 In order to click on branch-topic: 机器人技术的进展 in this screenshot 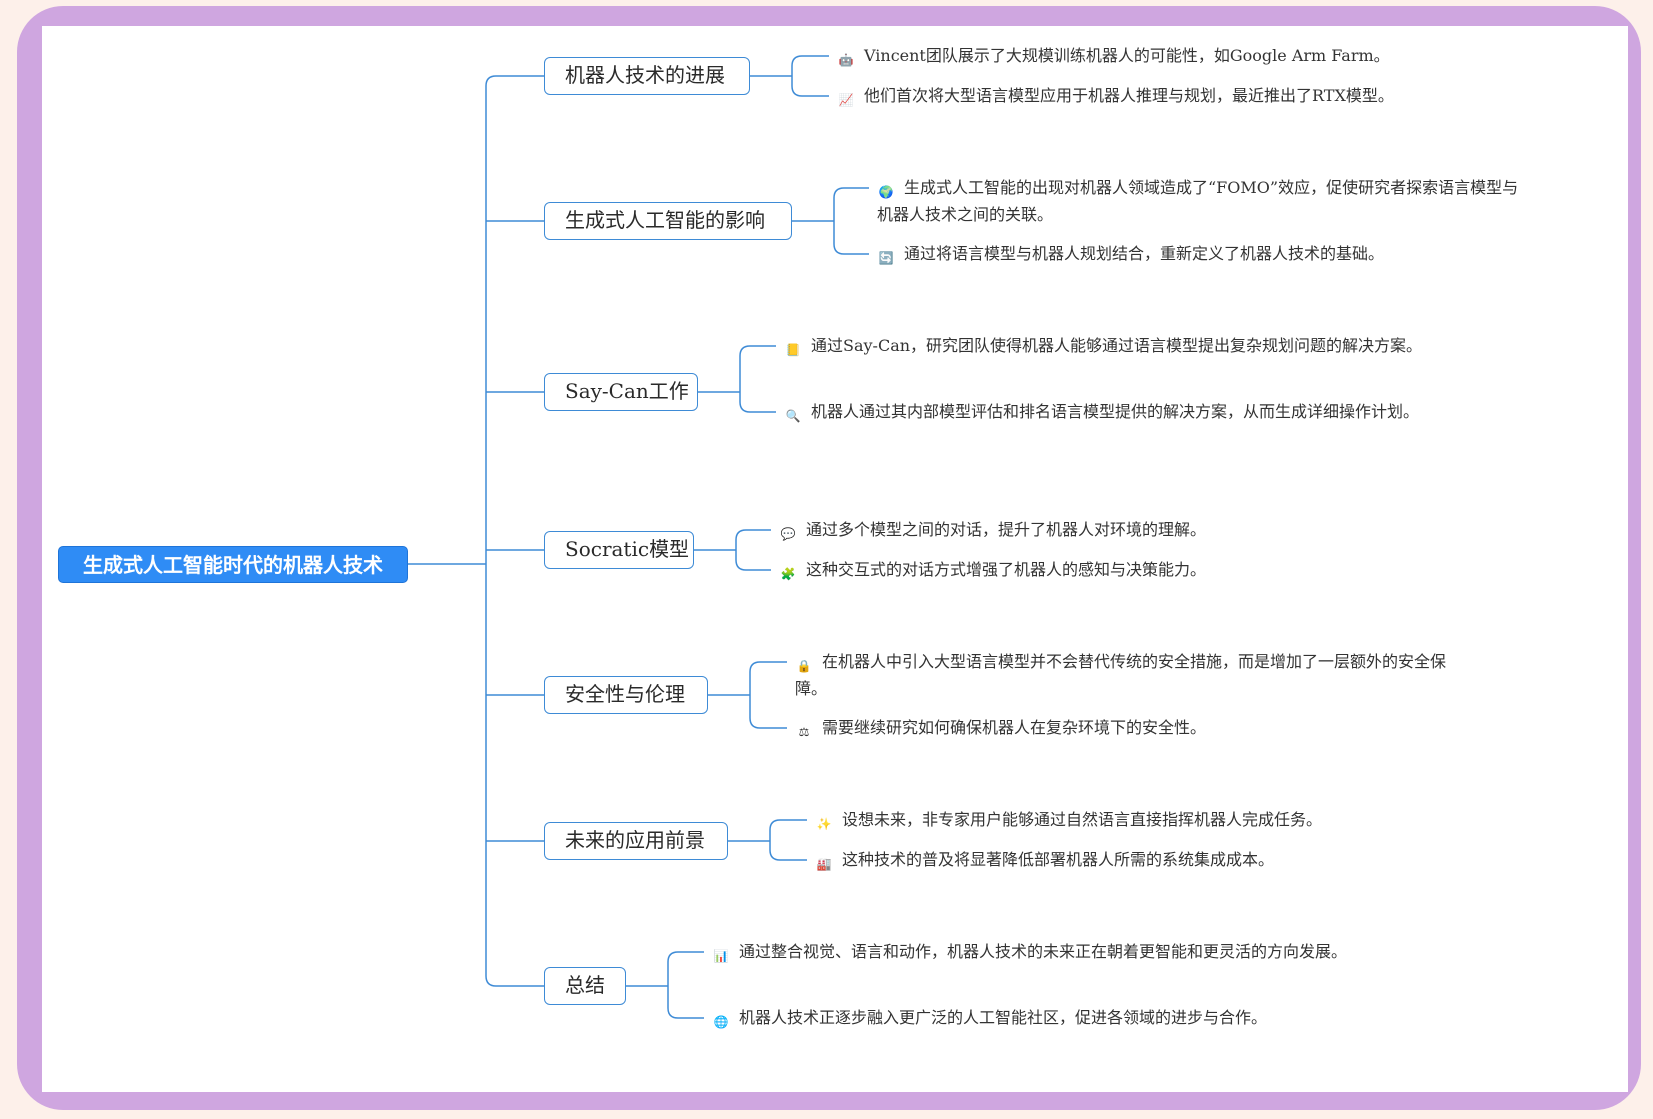, I will do `click(647, 76)`.